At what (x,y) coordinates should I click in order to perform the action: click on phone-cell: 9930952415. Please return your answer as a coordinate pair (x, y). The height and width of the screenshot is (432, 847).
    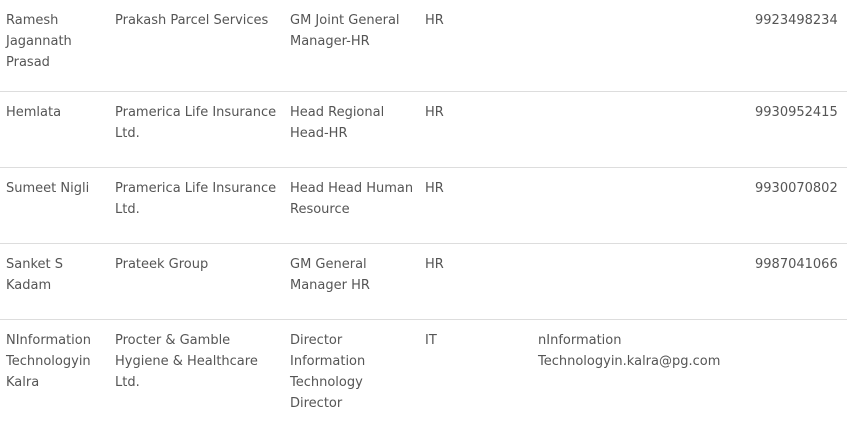
    Looking at the image, I should click on (801, 130).